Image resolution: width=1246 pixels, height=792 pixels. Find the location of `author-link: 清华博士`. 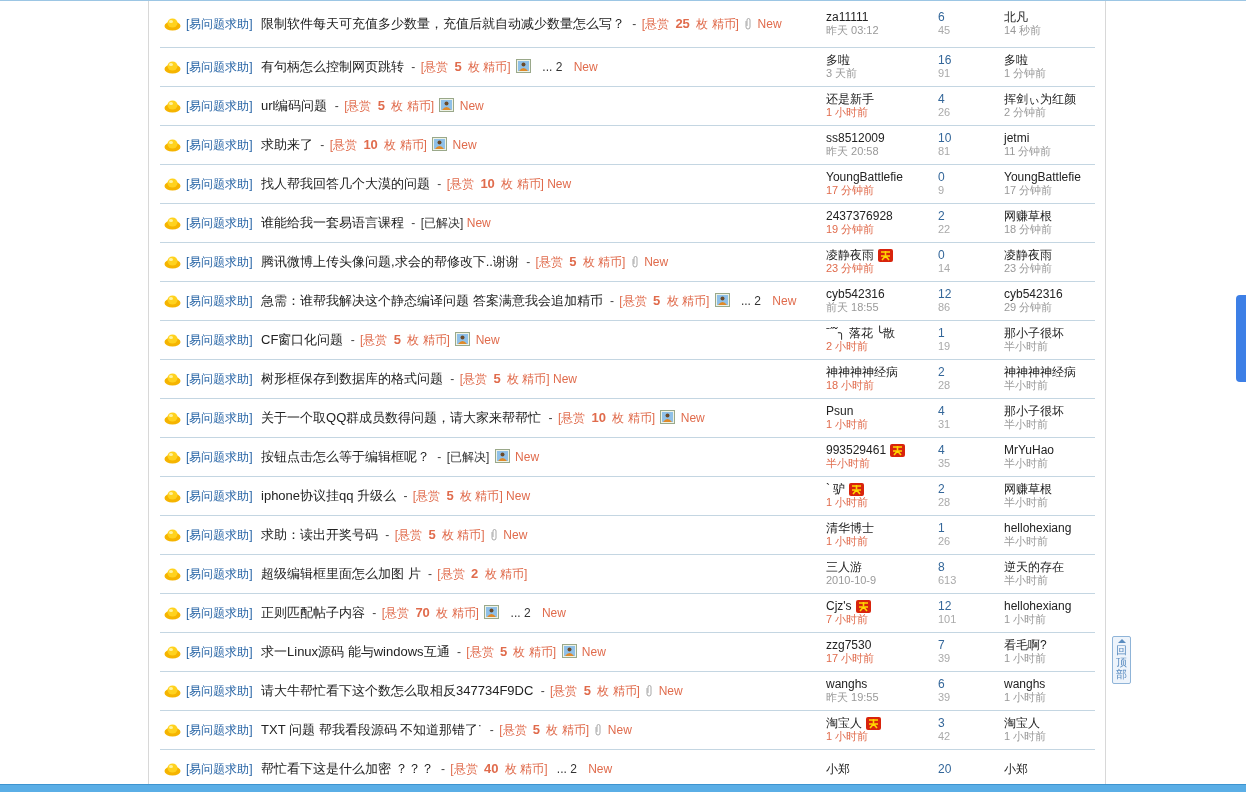

author-link: 清华博士 is located at coordinates (850, 528).